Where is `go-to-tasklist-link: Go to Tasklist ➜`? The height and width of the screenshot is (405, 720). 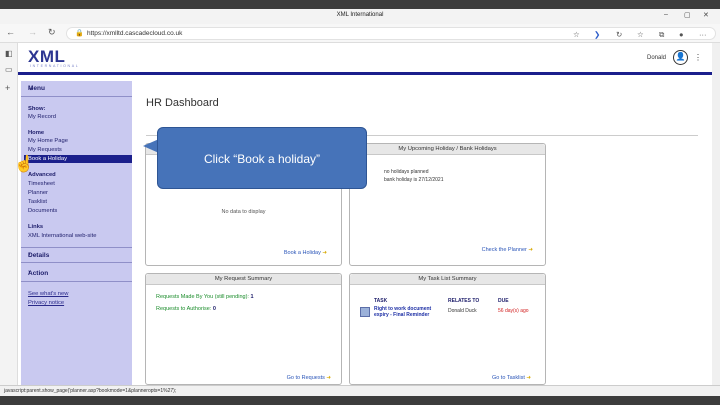 go-to-tasklist-link: Go to Tasklist ➜ is located at coordinates (511, 378).